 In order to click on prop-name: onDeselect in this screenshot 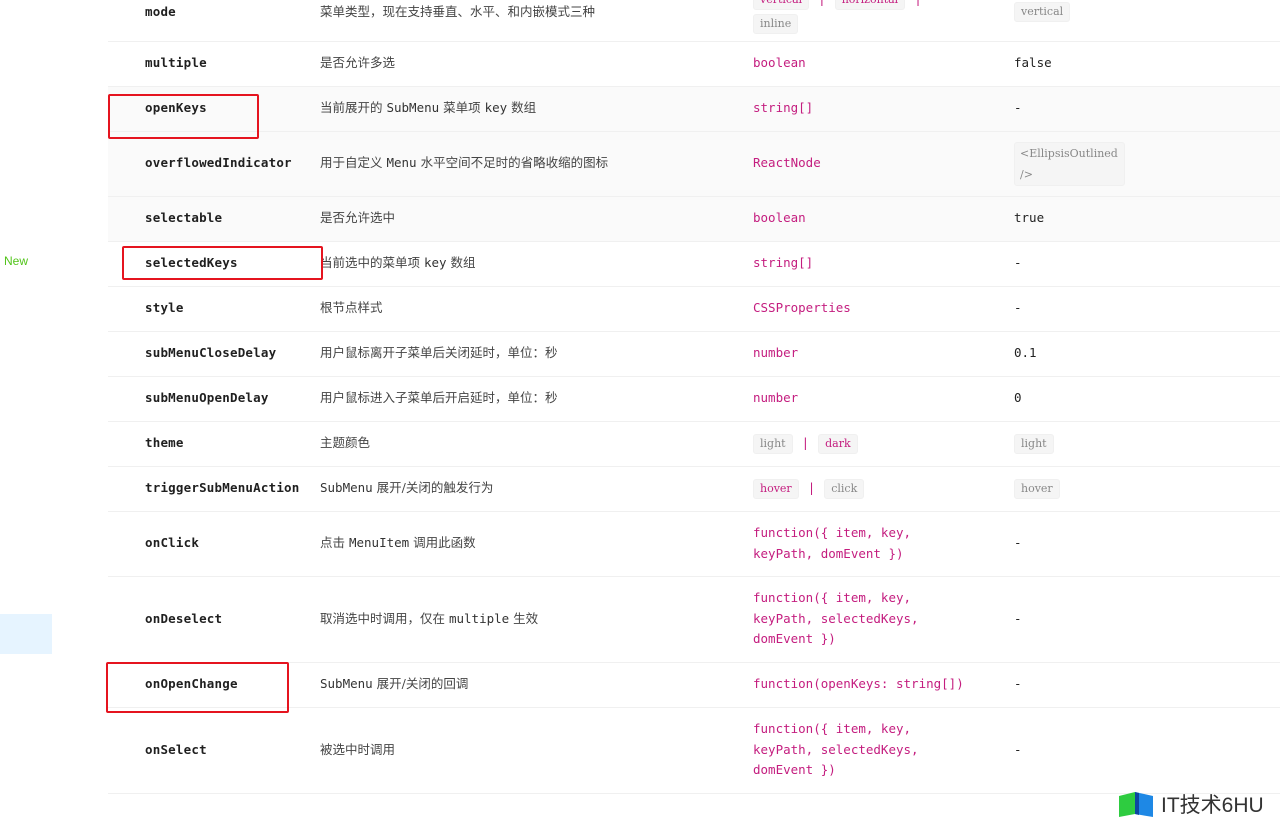, I will do `click(213, 619)`.